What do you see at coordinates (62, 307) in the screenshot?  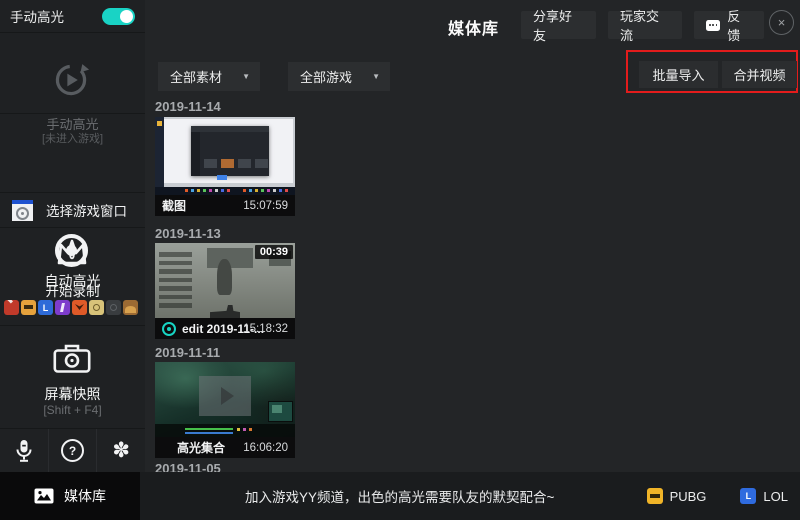 I see `fortnite-game-icon` at bounding box center [62, 307].